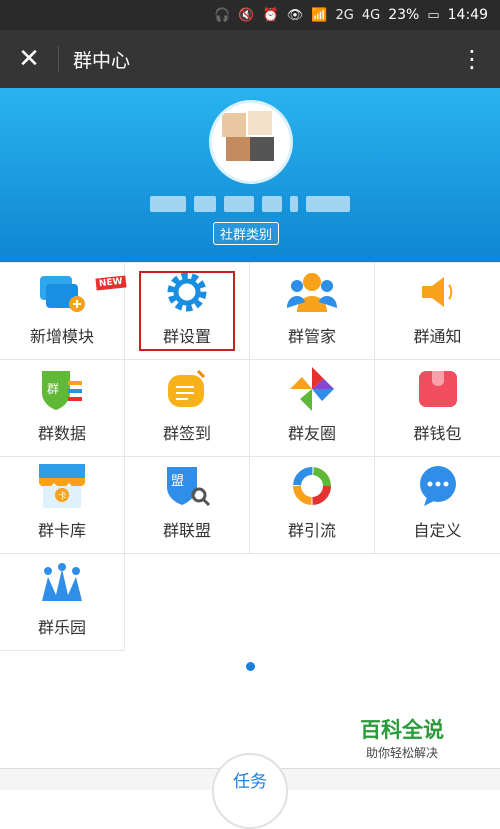  I want to click on grid-item-add-module: NEW 新增模块, so click(63, 311).